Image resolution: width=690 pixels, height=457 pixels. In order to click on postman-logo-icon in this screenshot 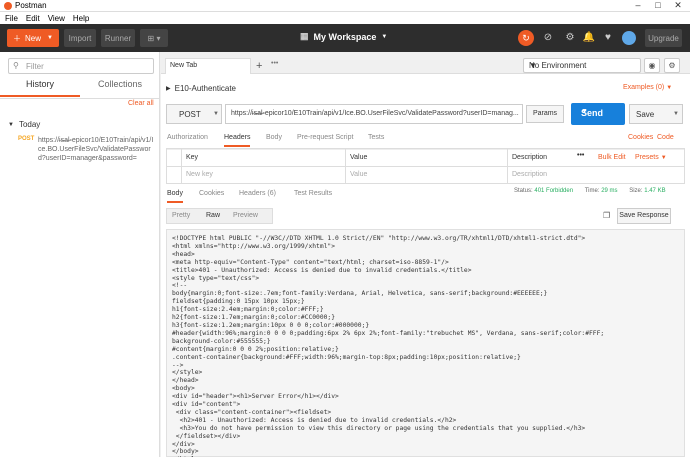, I will do `click(8, 6)`.